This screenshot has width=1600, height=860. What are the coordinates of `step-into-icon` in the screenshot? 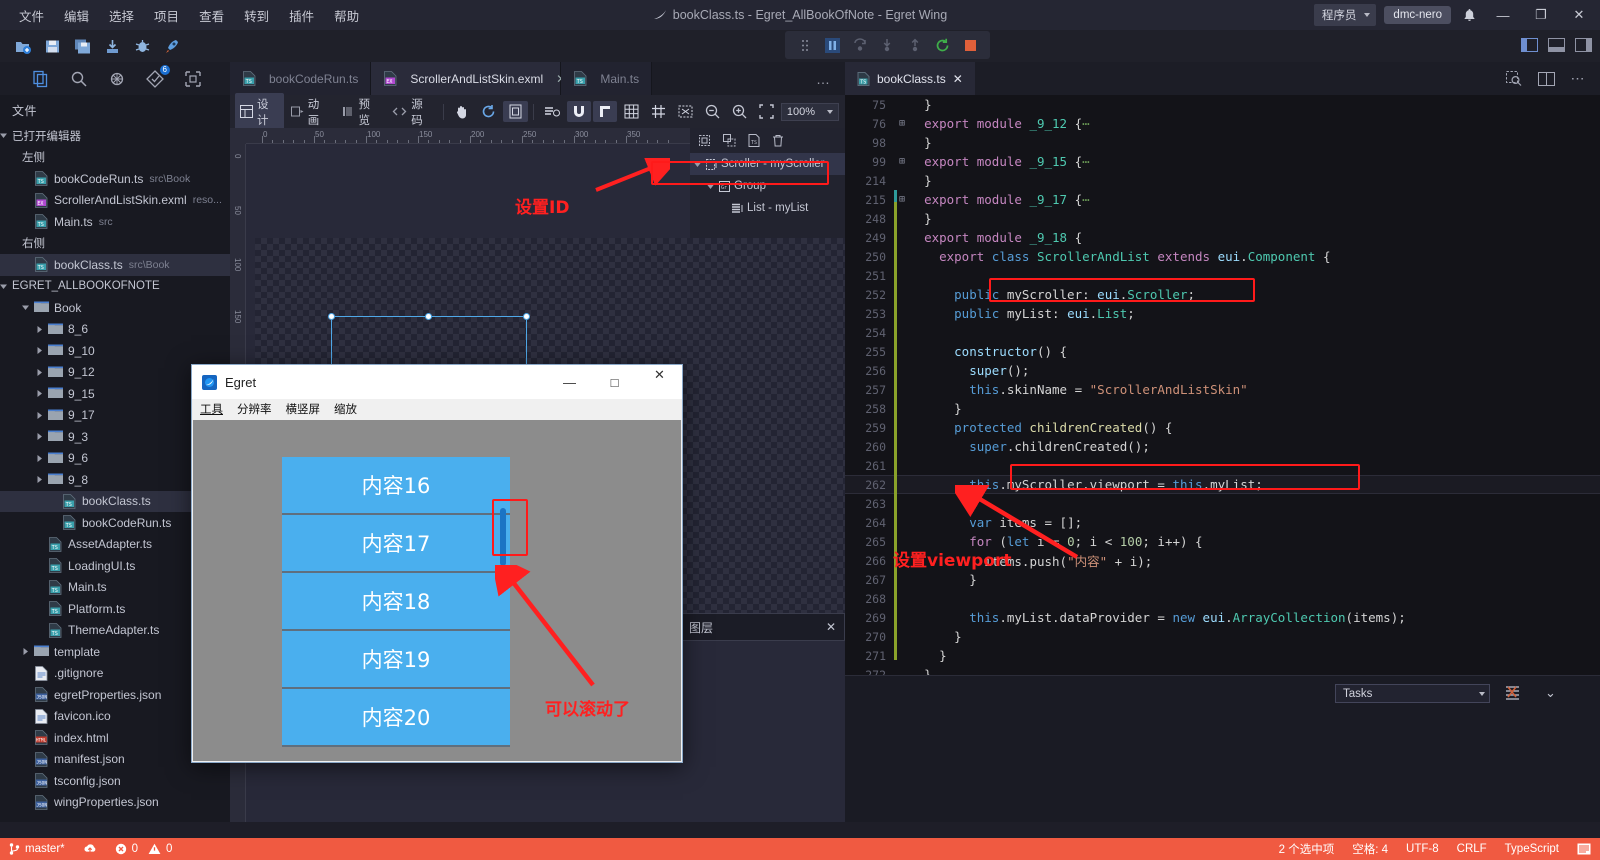 It's located at (887, 45).